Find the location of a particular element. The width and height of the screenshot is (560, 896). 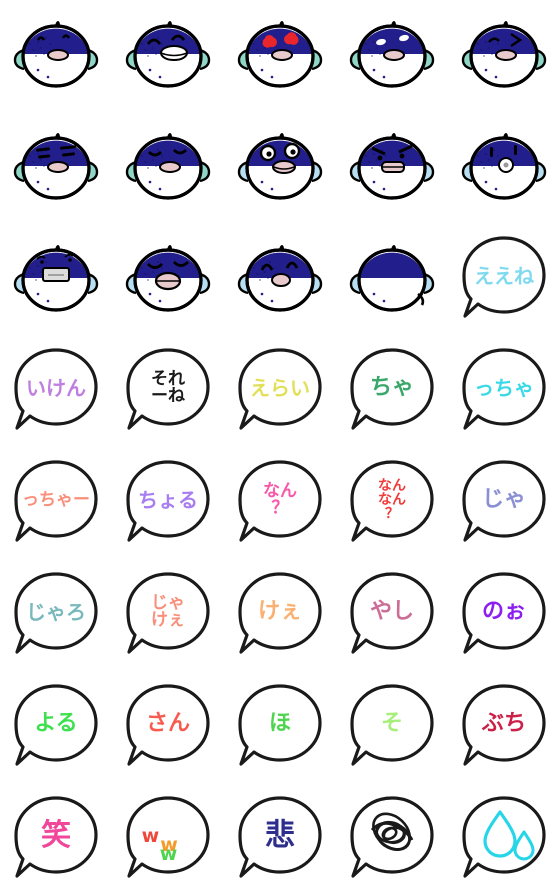

pufferfish-neutral-brows is located at coordinates (56, 56).